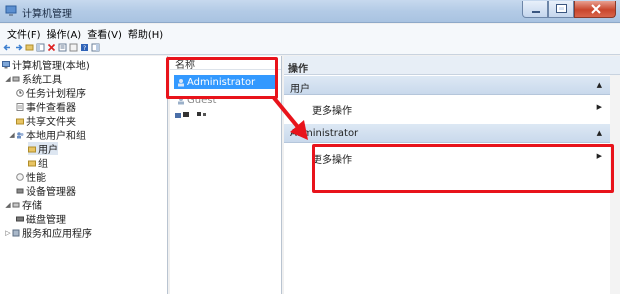  I want to click on tree-item-computer-management: 计算机管理(本地), so click(46, 65).